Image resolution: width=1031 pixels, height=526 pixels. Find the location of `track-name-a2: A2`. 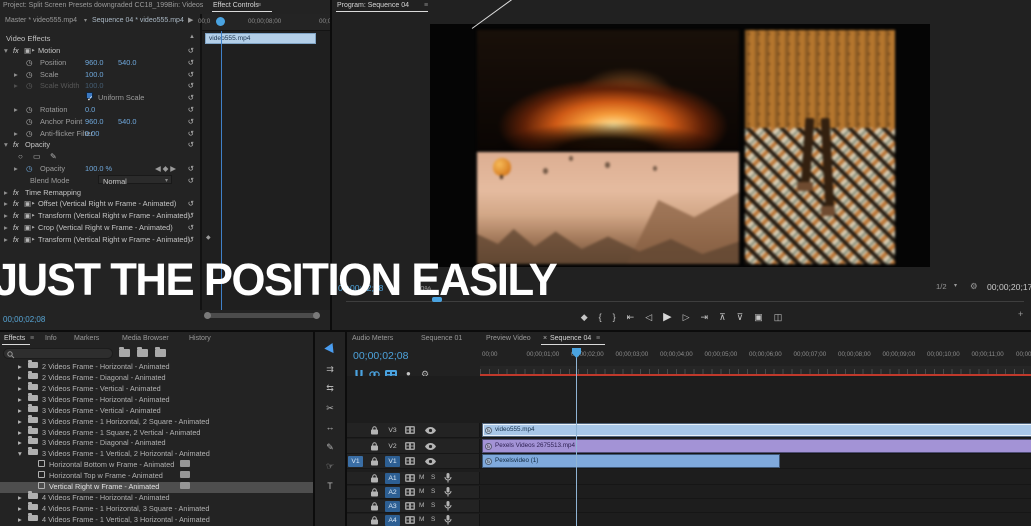

track-name-a2: A2 is located at coordinates (392, 492).